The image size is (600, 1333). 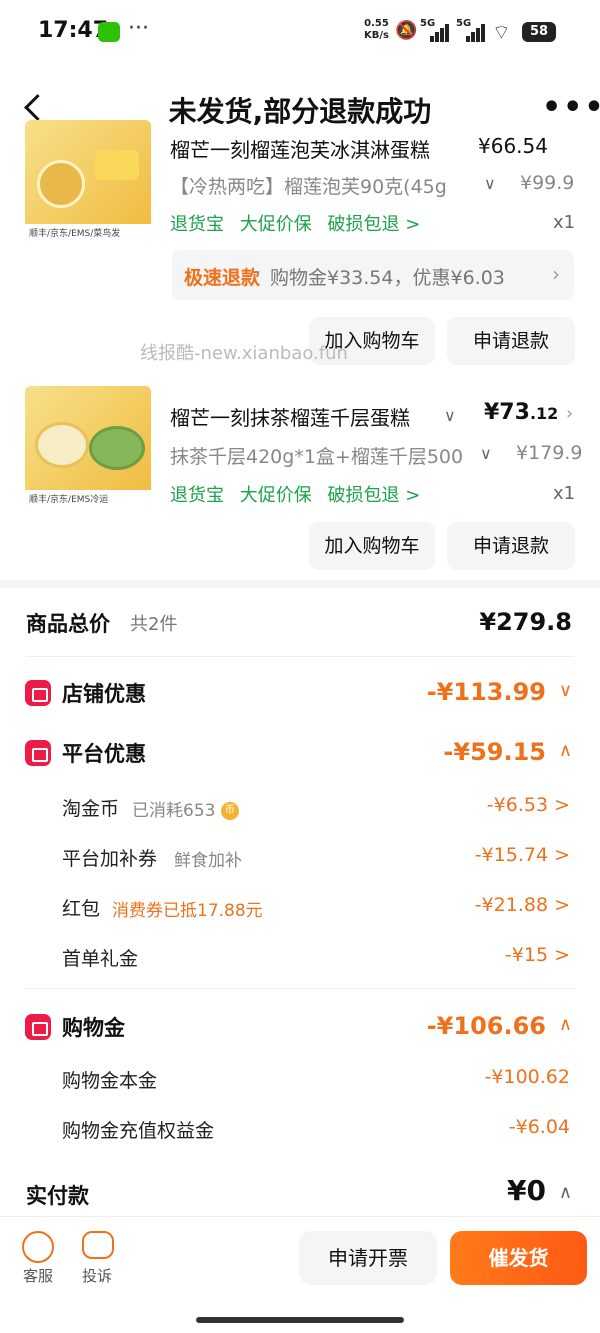 I want to click on item1-box-image, so click(x=117, y=165).